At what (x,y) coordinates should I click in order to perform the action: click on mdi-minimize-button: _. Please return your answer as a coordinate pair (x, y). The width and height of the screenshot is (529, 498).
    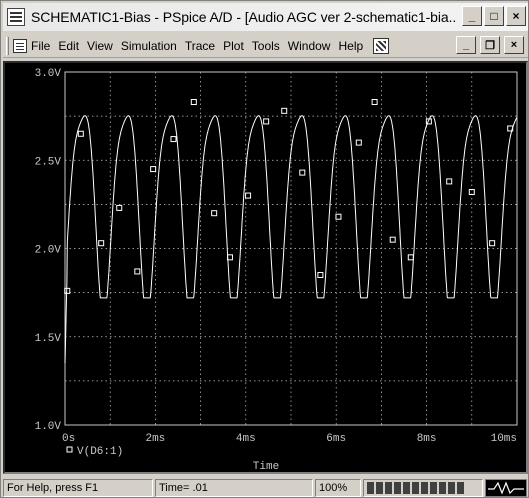
    Looking at the image, I should click on (466, 45).